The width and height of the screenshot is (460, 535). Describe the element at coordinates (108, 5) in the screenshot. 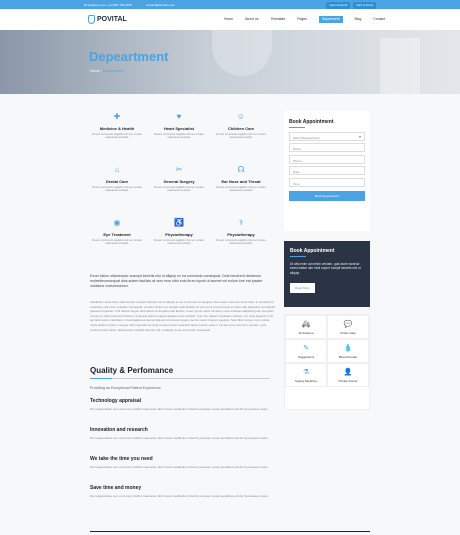

I see `emergency-phone: Emergency Line: (+1) 987 765 4670` at that location.